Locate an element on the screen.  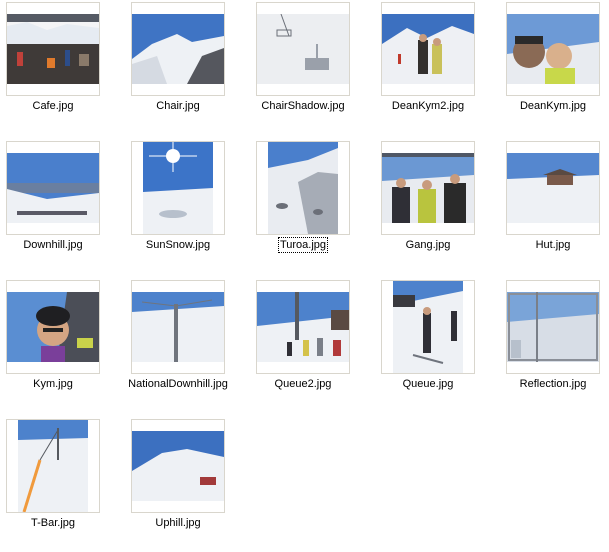
gang-photo-icon is located at coordinates (428, 188).